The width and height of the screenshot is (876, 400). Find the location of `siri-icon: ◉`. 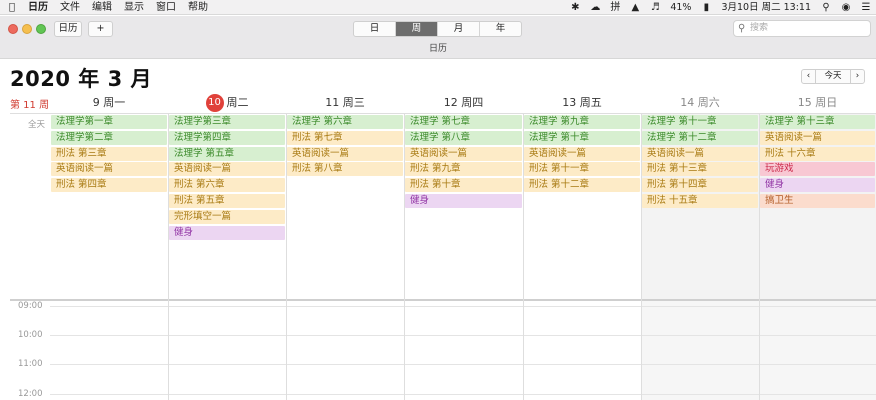

siri-icon: ◉ is located at coordinates (846, 7).